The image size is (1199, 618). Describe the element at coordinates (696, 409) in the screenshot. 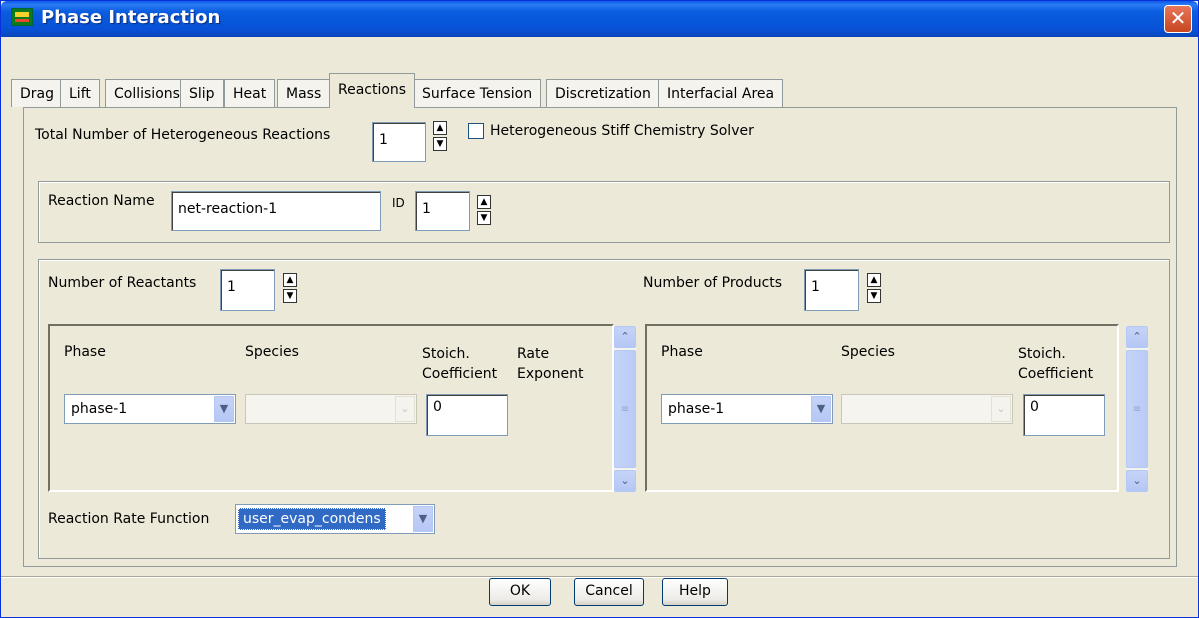

I see `product-phase-value: phase-1` at that location.